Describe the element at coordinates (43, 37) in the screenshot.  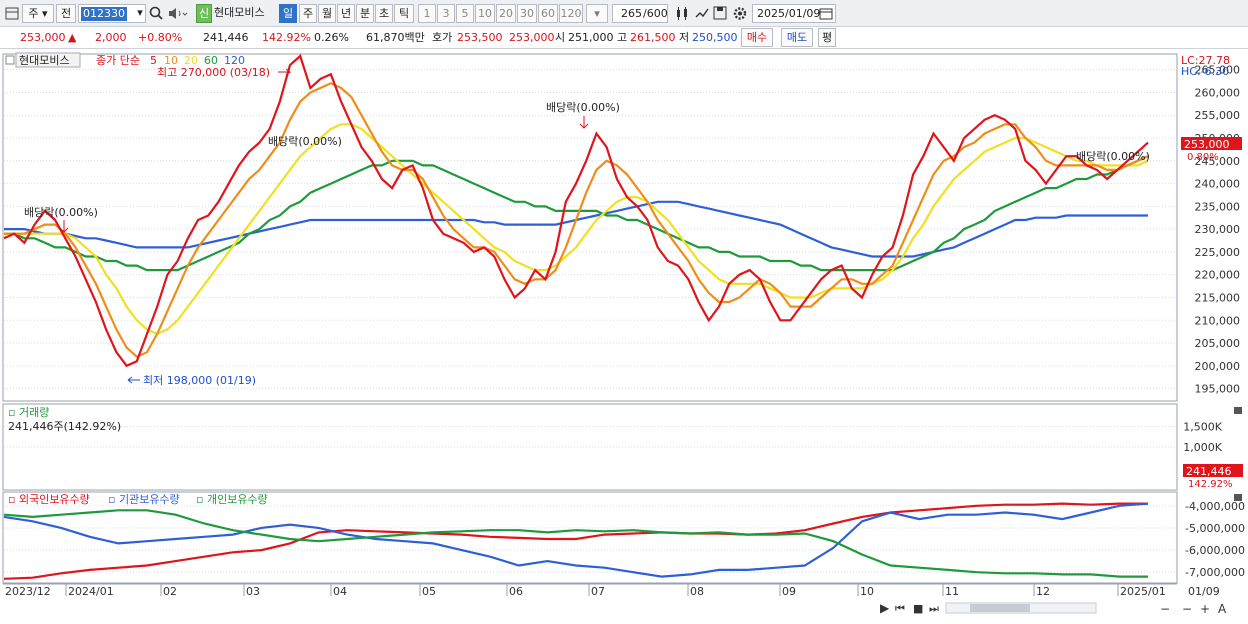
I see `current-price: 253,000` at that location.